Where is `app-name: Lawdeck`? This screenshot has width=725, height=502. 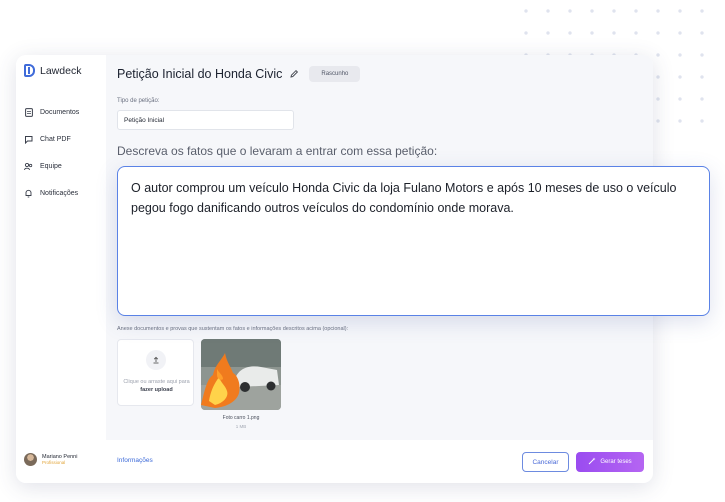 app-name: Lawdeck is located at coordinates (61, 70).